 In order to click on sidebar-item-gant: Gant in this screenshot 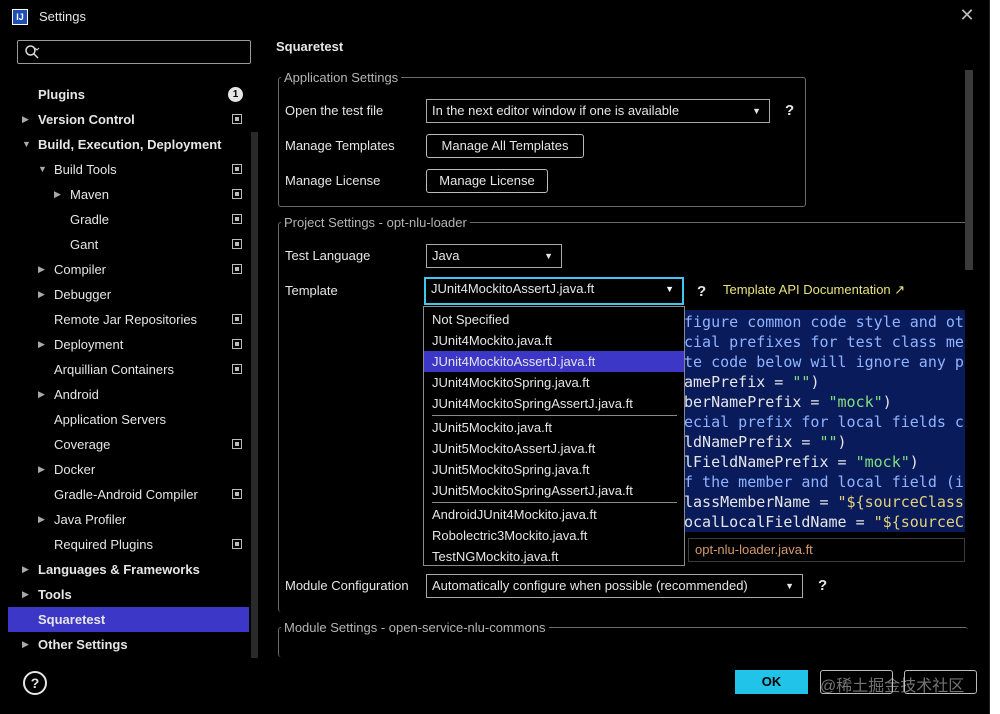, I will do `click(128, 244)`.